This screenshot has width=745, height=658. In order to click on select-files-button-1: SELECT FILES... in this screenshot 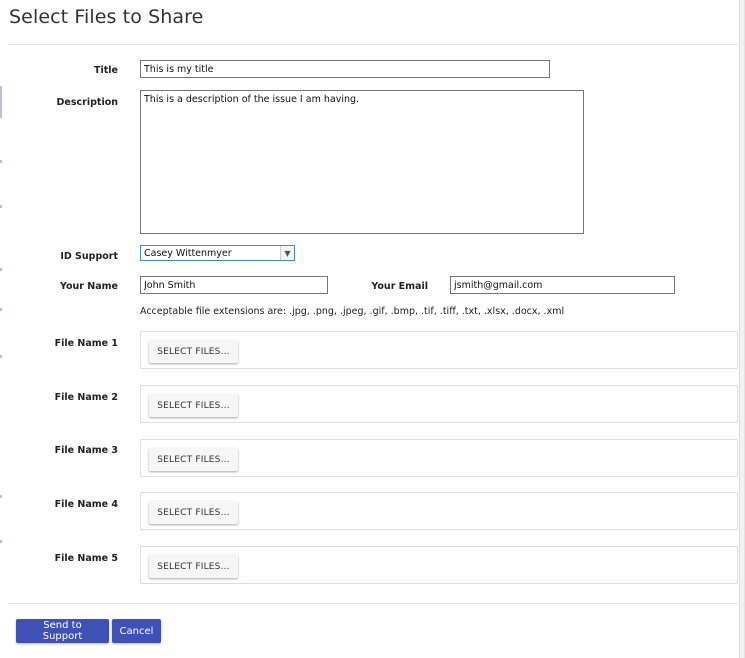, I will do `click(193, 351)`.